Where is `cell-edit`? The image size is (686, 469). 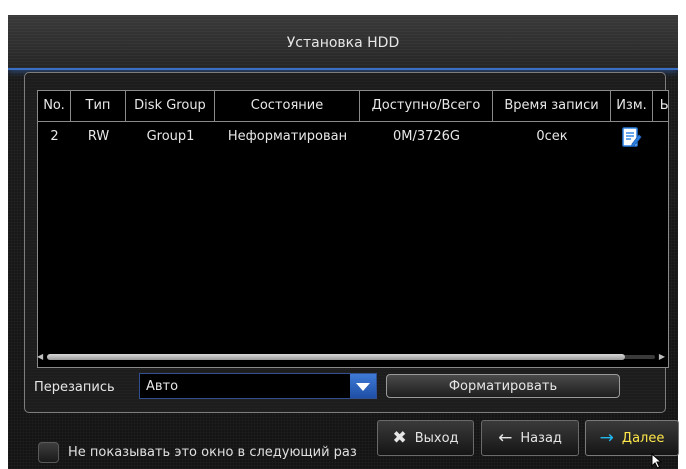
cell-edit is located at coordinates (632, 137).